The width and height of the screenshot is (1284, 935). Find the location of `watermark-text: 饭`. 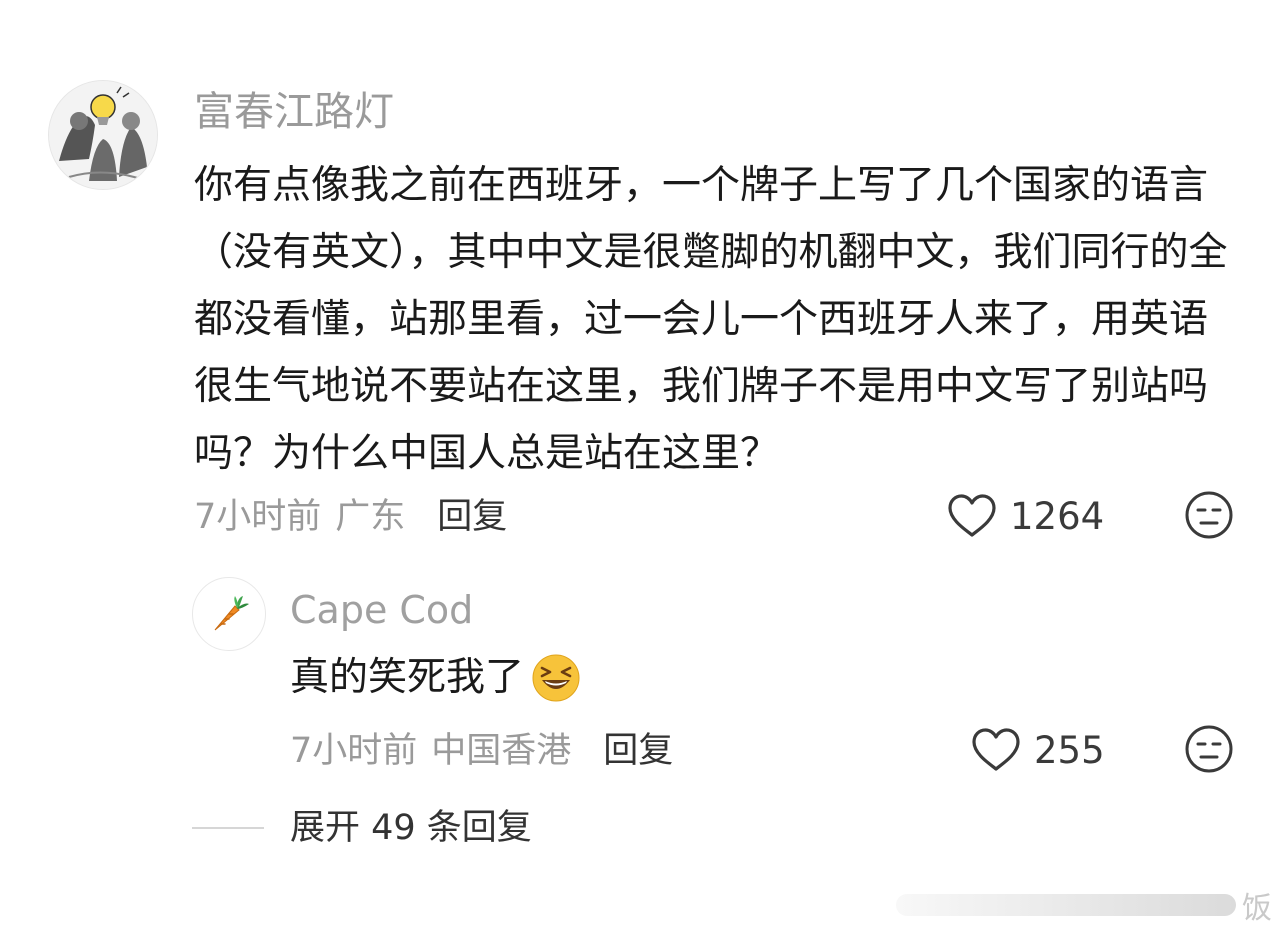

watermark-text: 饭 is located at coordinates (1257, 908).